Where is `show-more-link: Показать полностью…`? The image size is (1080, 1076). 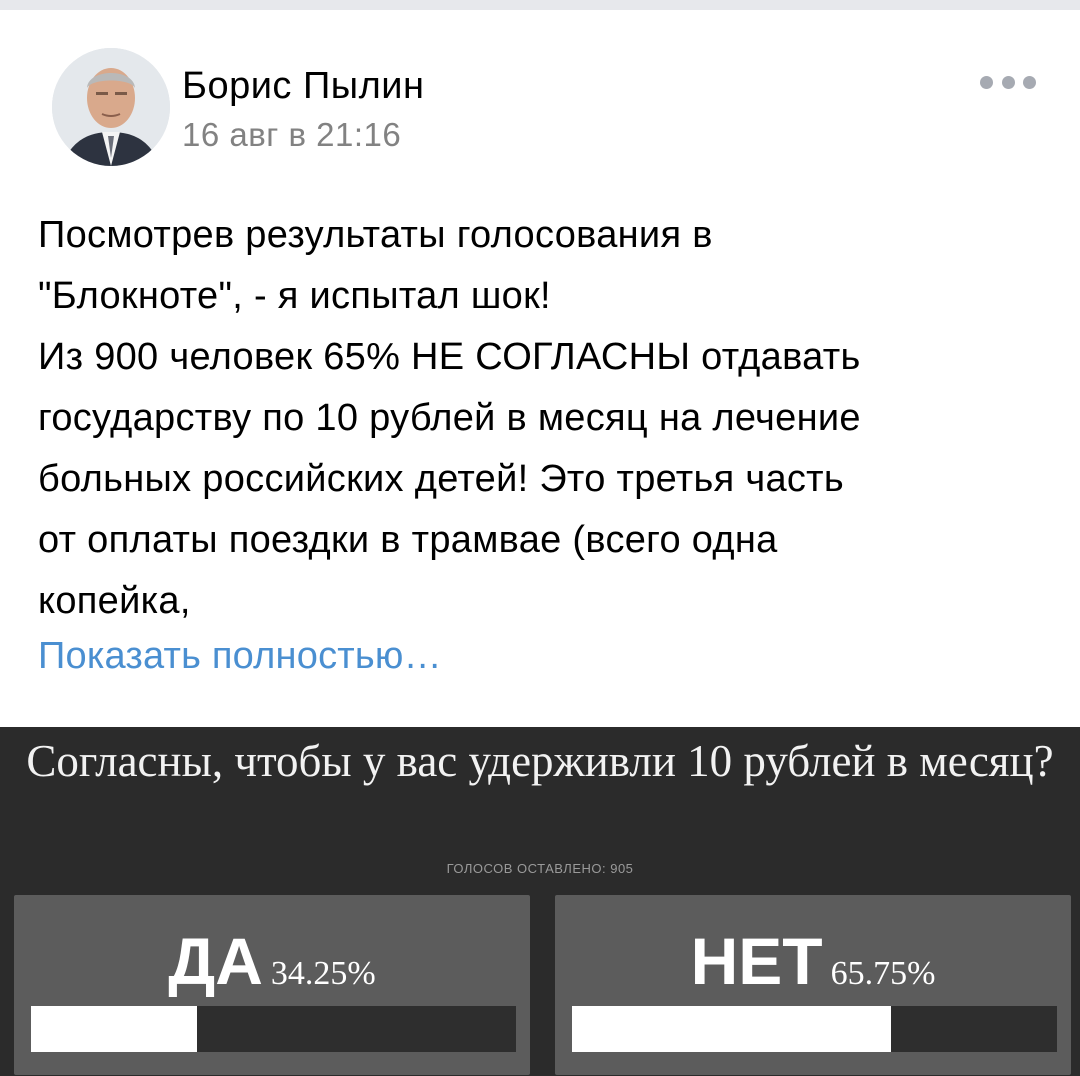 show-more-link: Показать полностью… is located at coordinates (240, 656).